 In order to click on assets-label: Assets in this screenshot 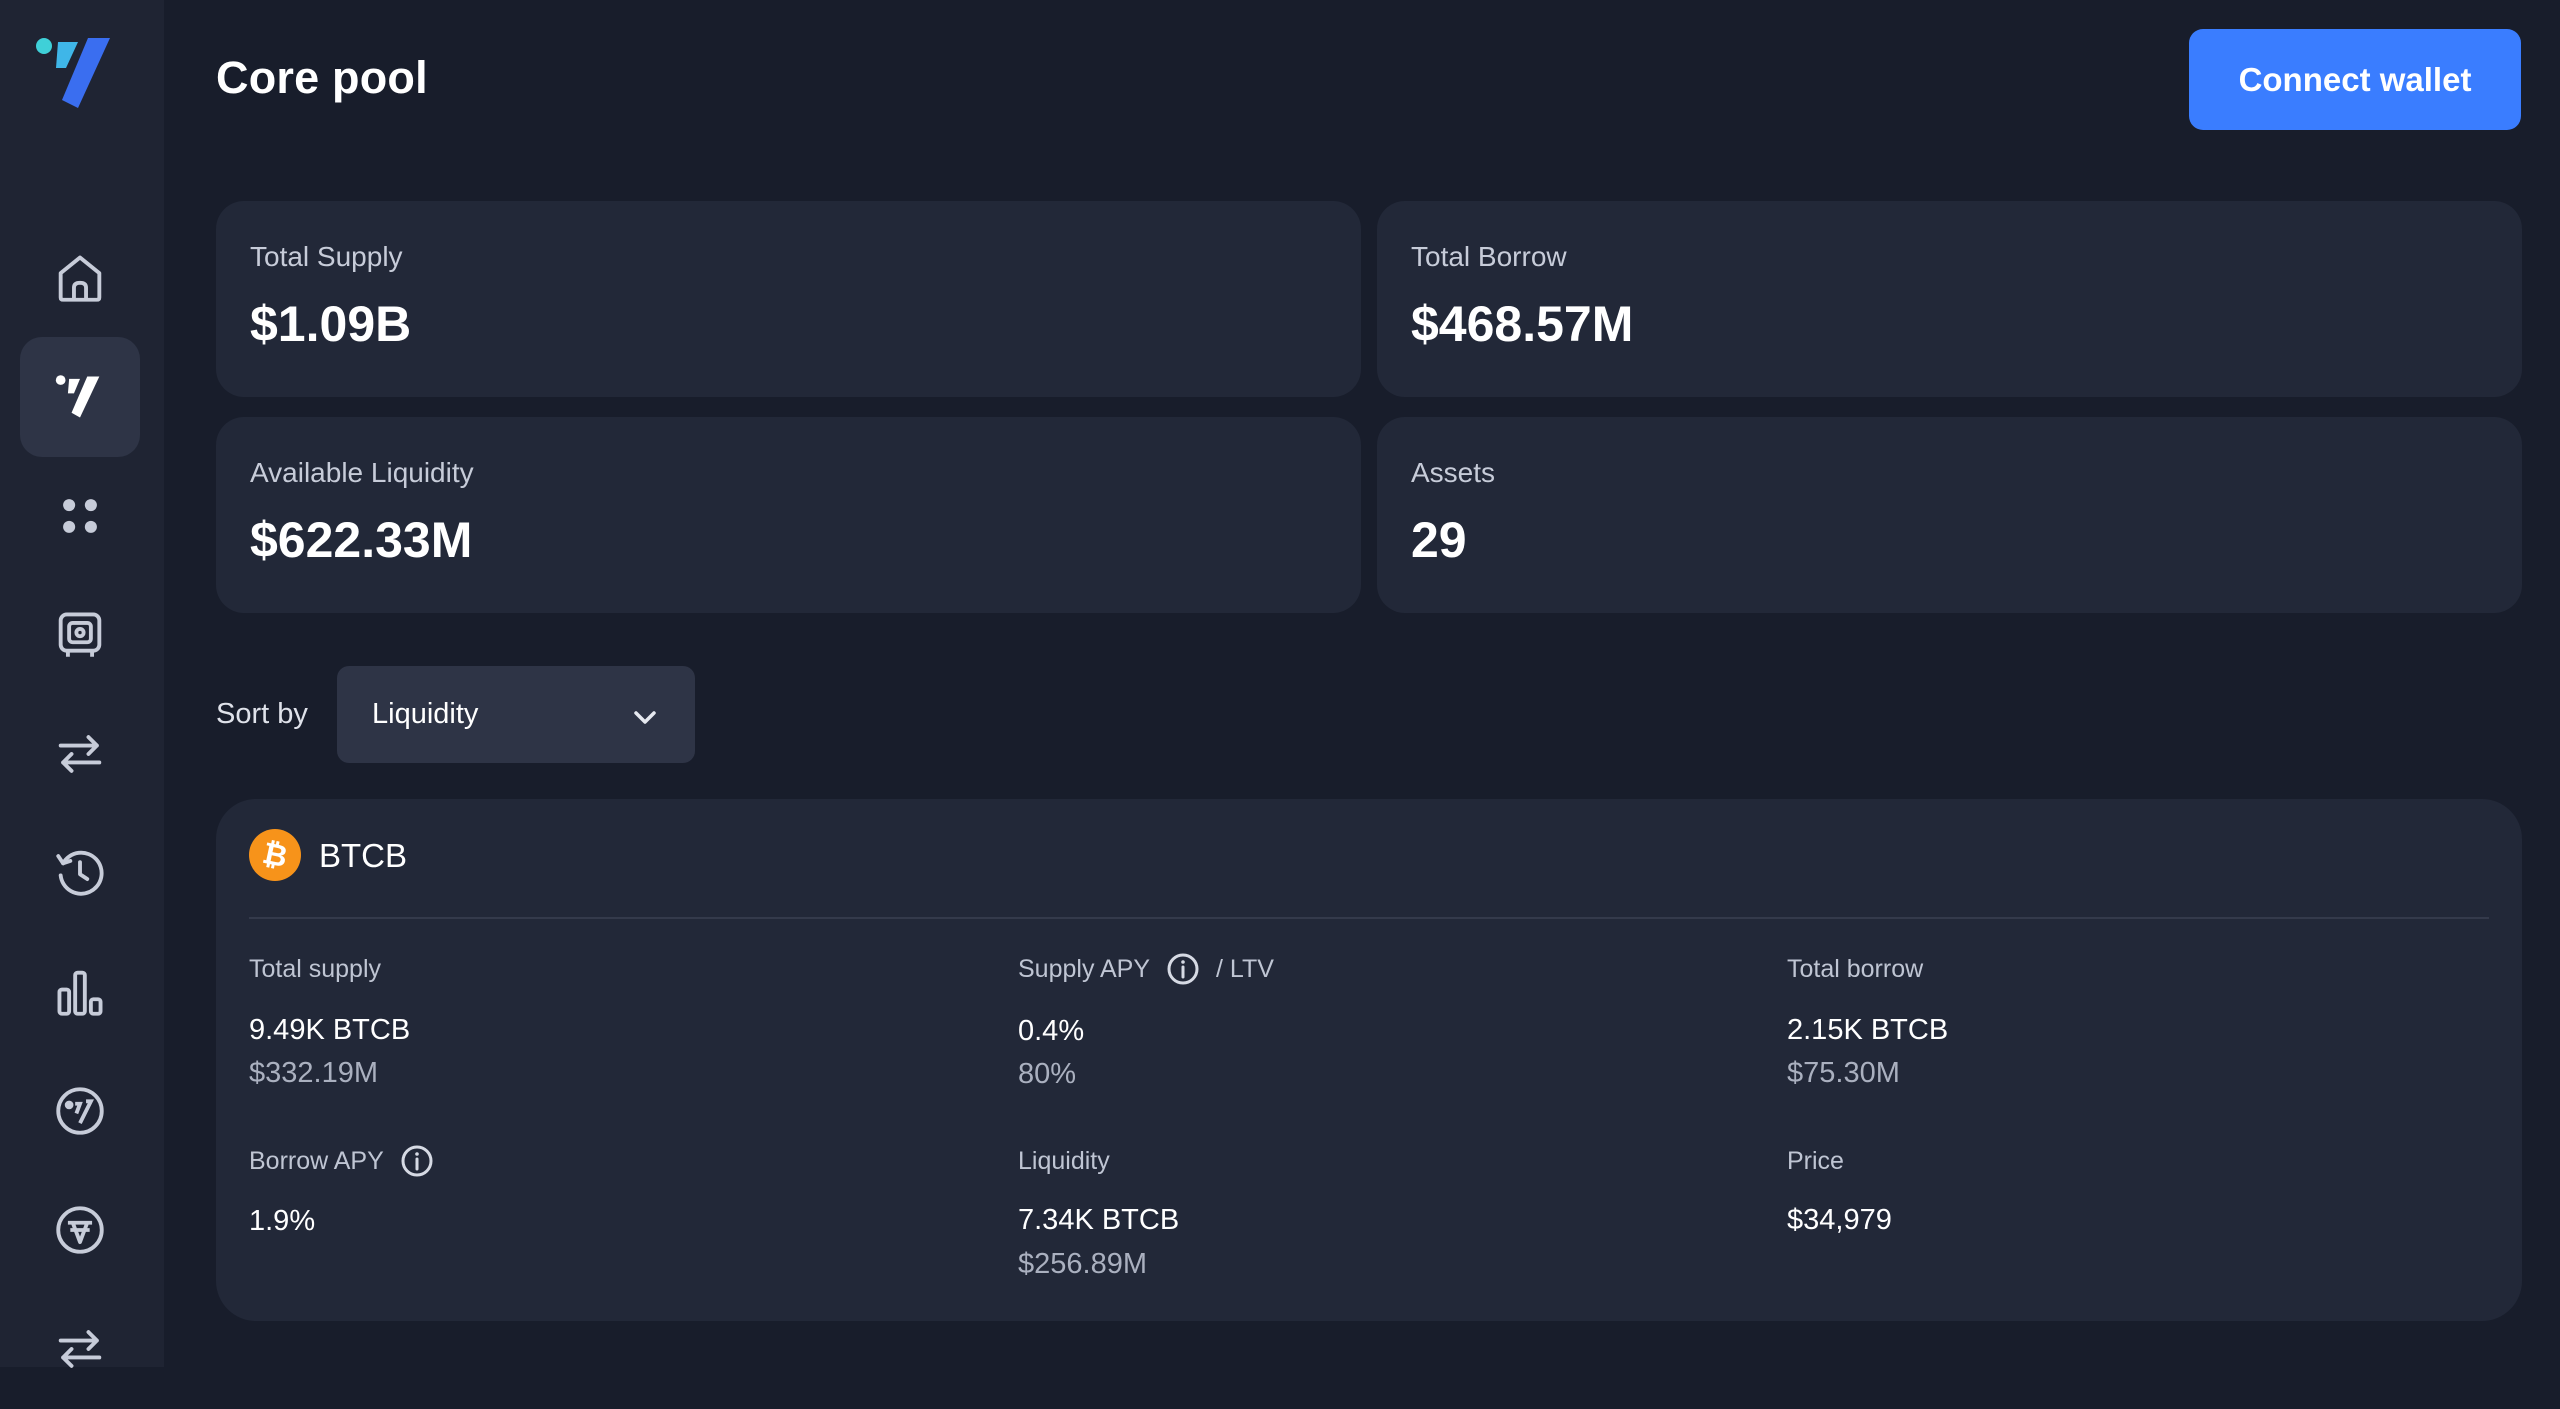, I will do `click(1453, 472)`.